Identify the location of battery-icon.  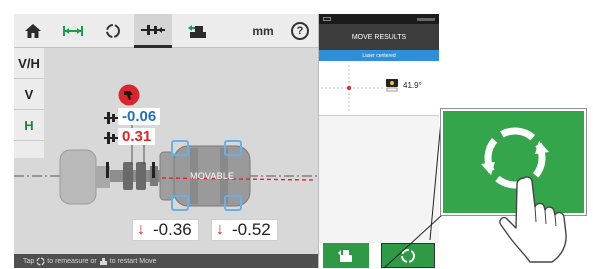
(327, 19).